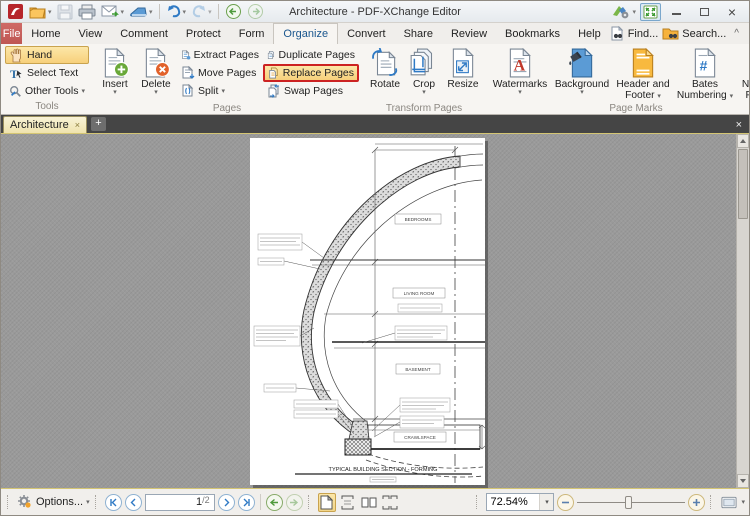 Image resolution: width=750 pixels, height=516 pixels. Describe the element at coordinates (12, 33) in the screenshot. I see `tab-file: File` at that location.